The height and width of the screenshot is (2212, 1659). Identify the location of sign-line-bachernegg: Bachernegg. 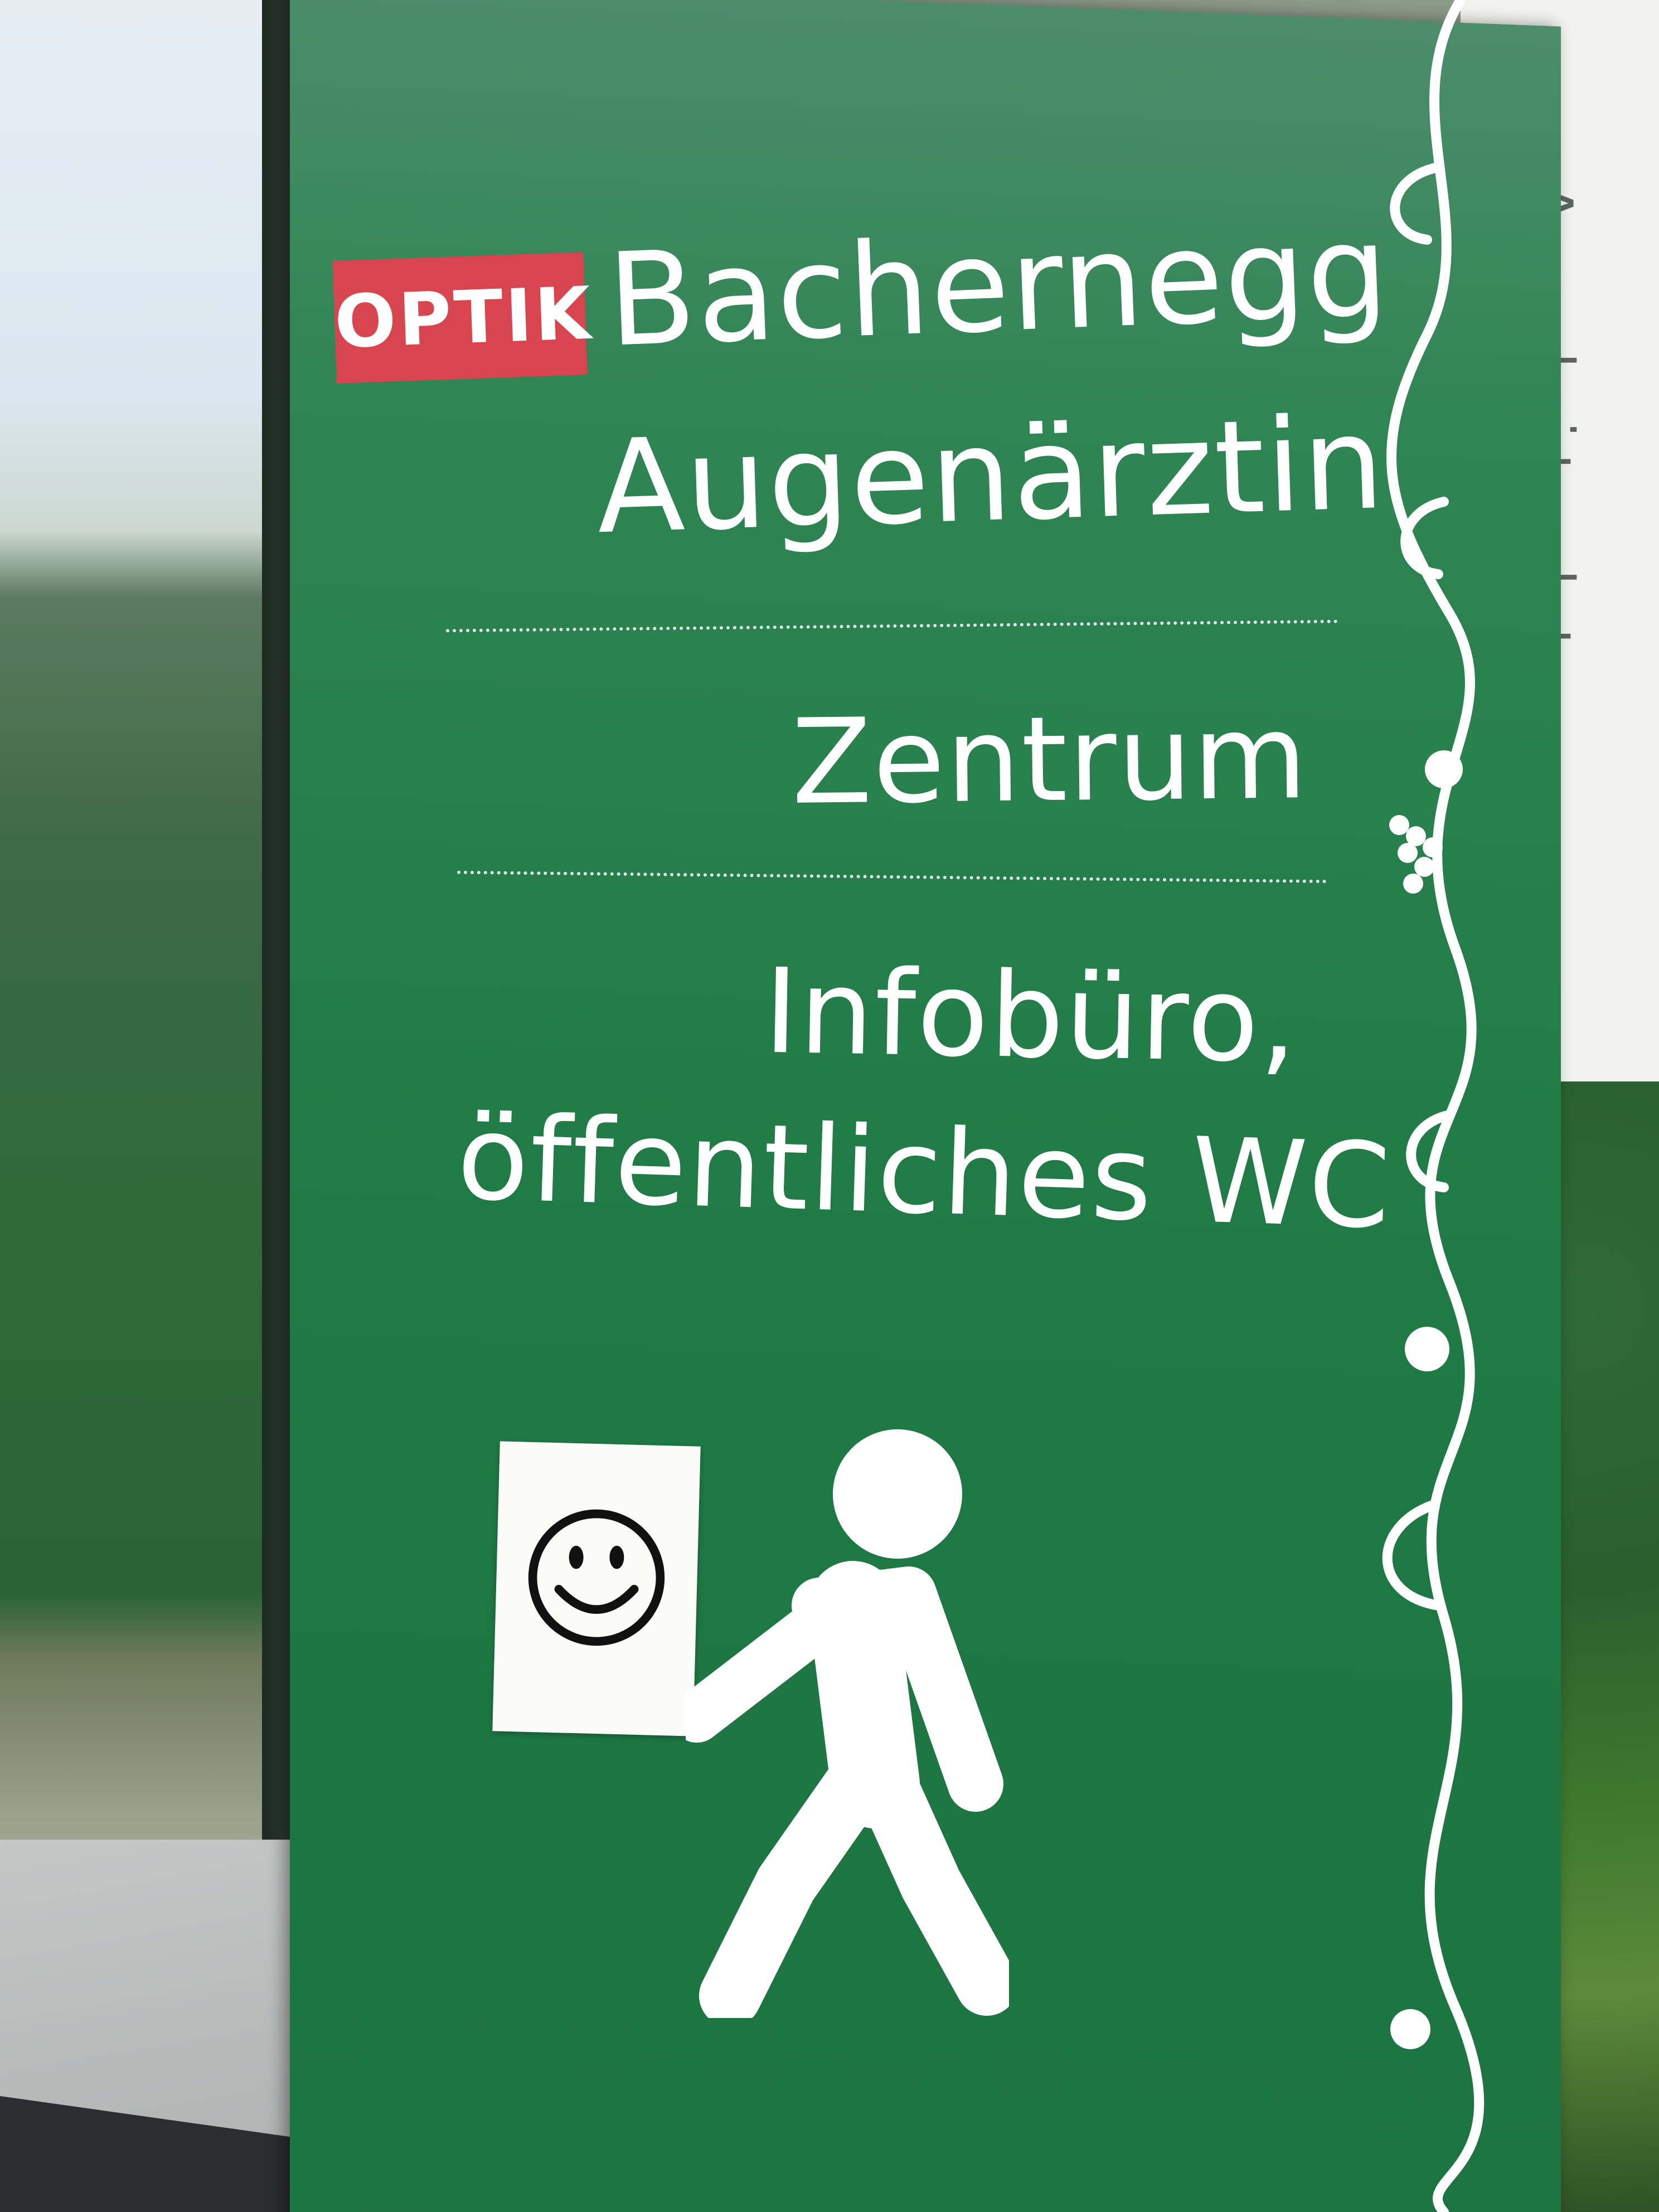
(998, 286).